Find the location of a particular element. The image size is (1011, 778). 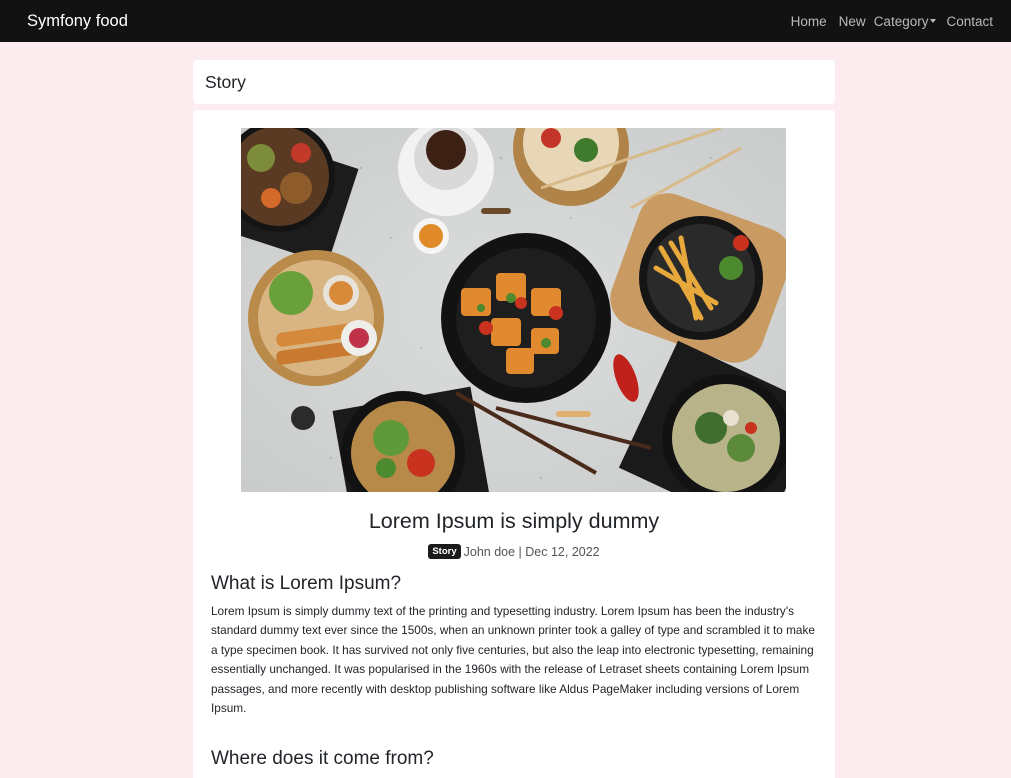

page-title: Story is located at coordinates (225, 81).